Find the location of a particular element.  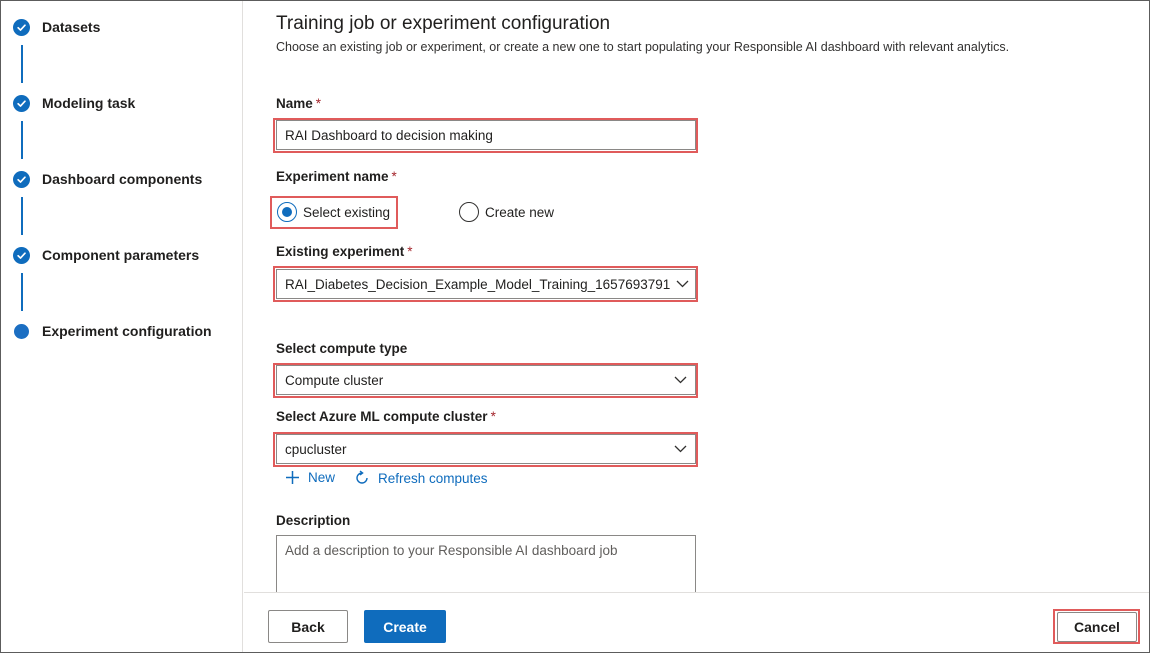

back-button: Back is located at coordinates (308, 626).